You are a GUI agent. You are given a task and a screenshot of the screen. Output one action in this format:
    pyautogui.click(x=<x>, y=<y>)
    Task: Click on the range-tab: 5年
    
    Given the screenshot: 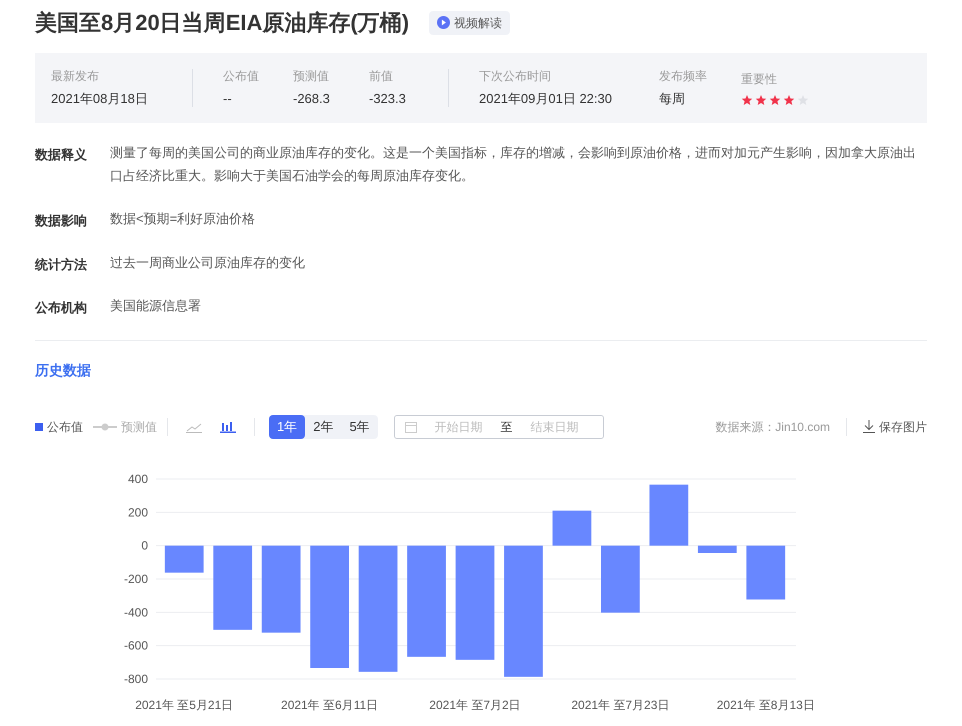 What is the action you would take?
    pyautogui.click(x=359, y=426)
    